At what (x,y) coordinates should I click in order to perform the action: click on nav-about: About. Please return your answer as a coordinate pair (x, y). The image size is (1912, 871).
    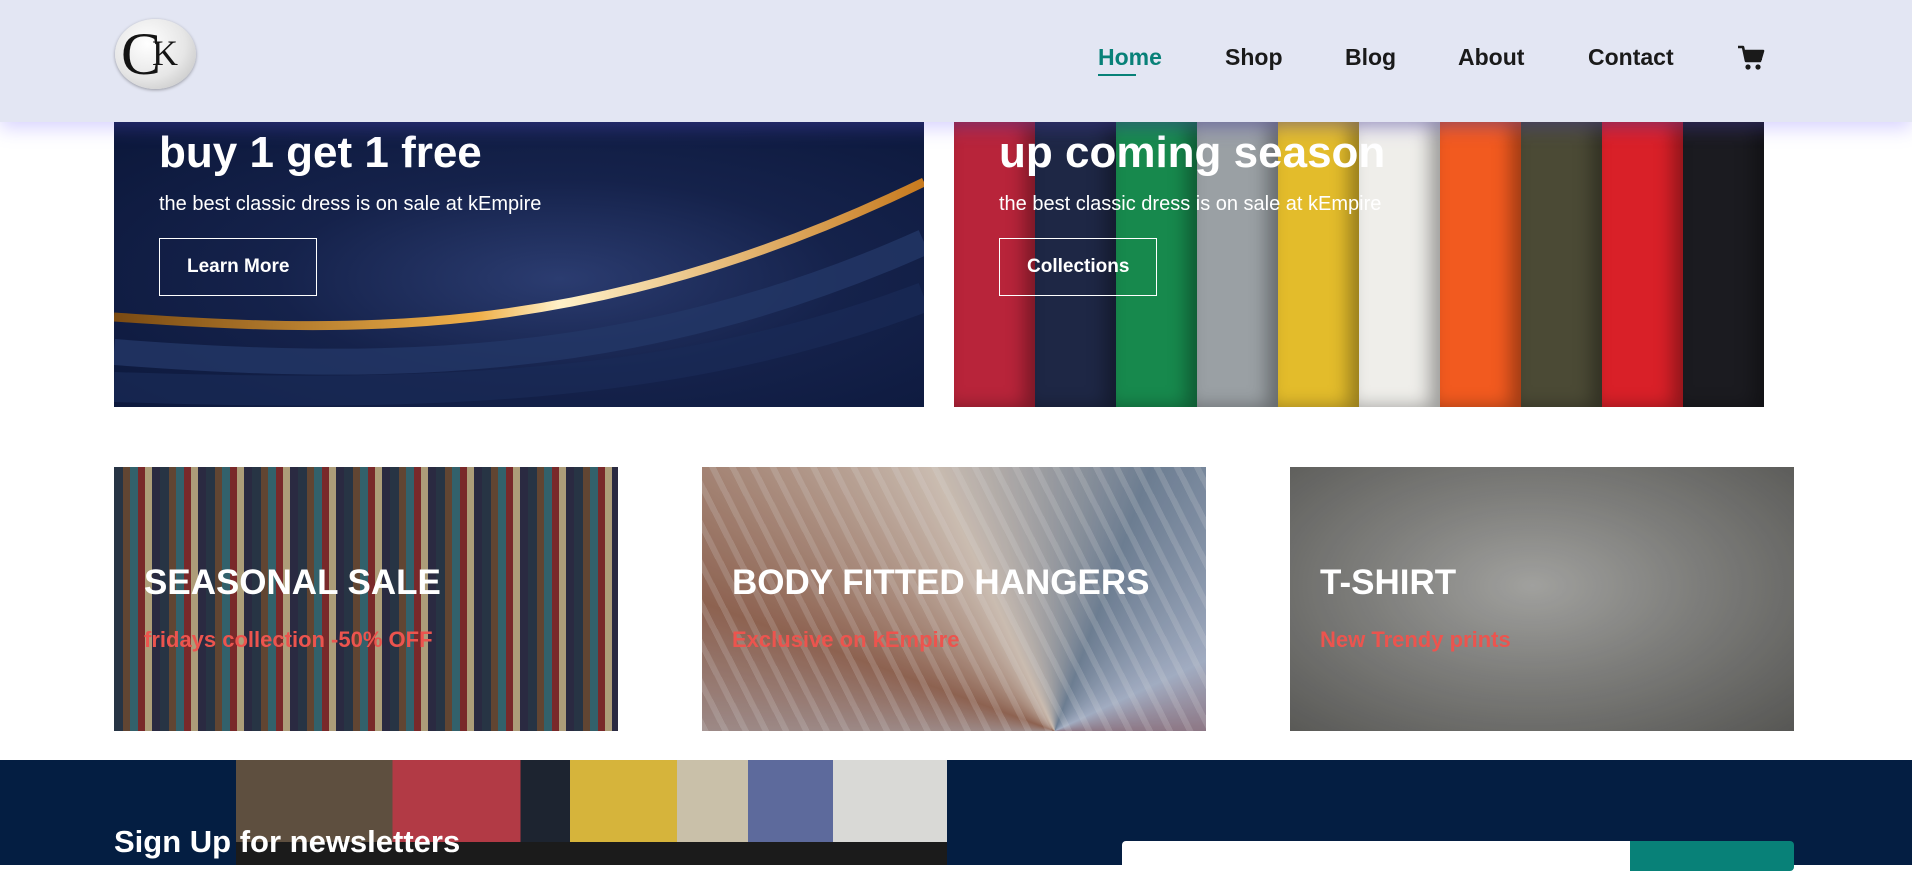
    Looking at the image, I should click on (1491, 57).